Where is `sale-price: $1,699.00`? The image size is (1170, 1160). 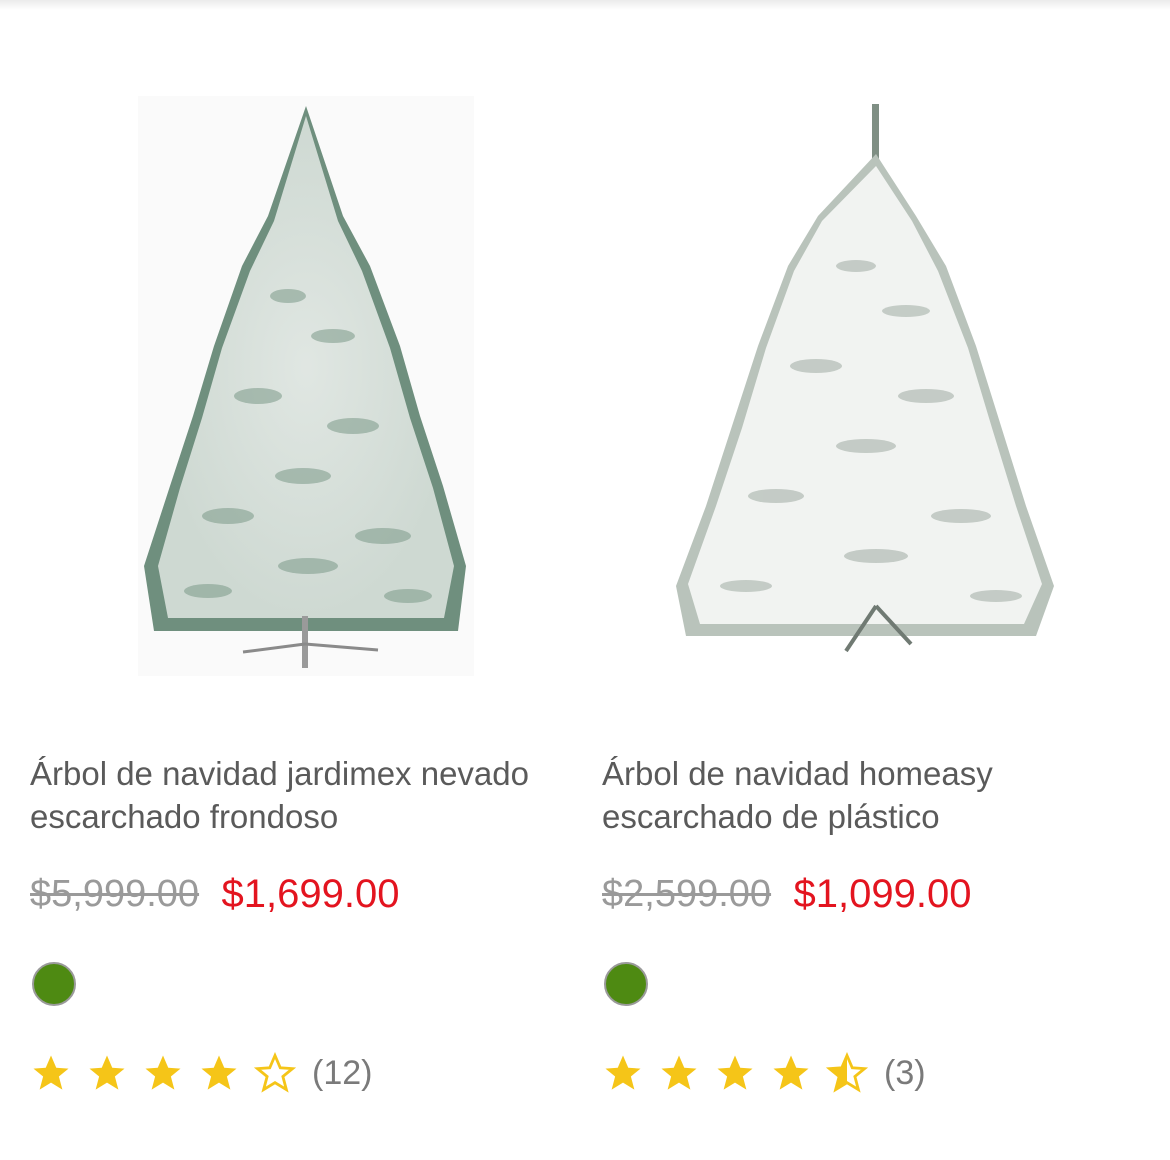
sale-price: $1,699.00 is located at coordinates (310, 894).